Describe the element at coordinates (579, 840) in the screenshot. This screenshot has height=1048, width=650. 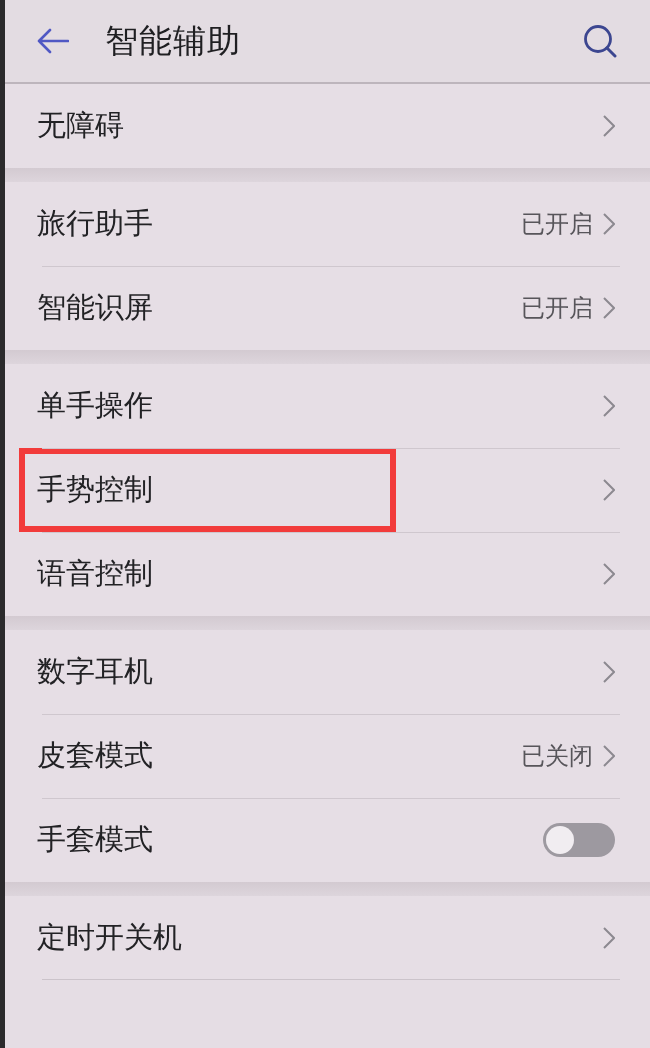
I see `toggle-switch` at that location.